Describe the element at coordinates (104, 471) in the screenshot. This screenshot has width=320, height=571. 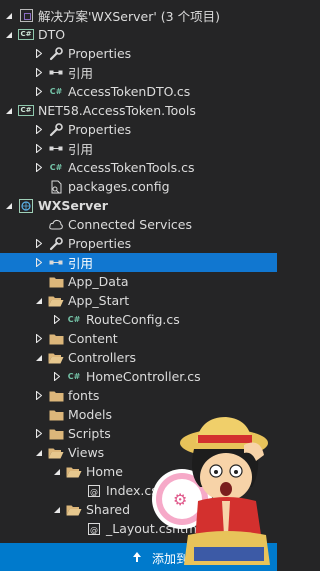
I see `tree-node-label: Home` at that location.